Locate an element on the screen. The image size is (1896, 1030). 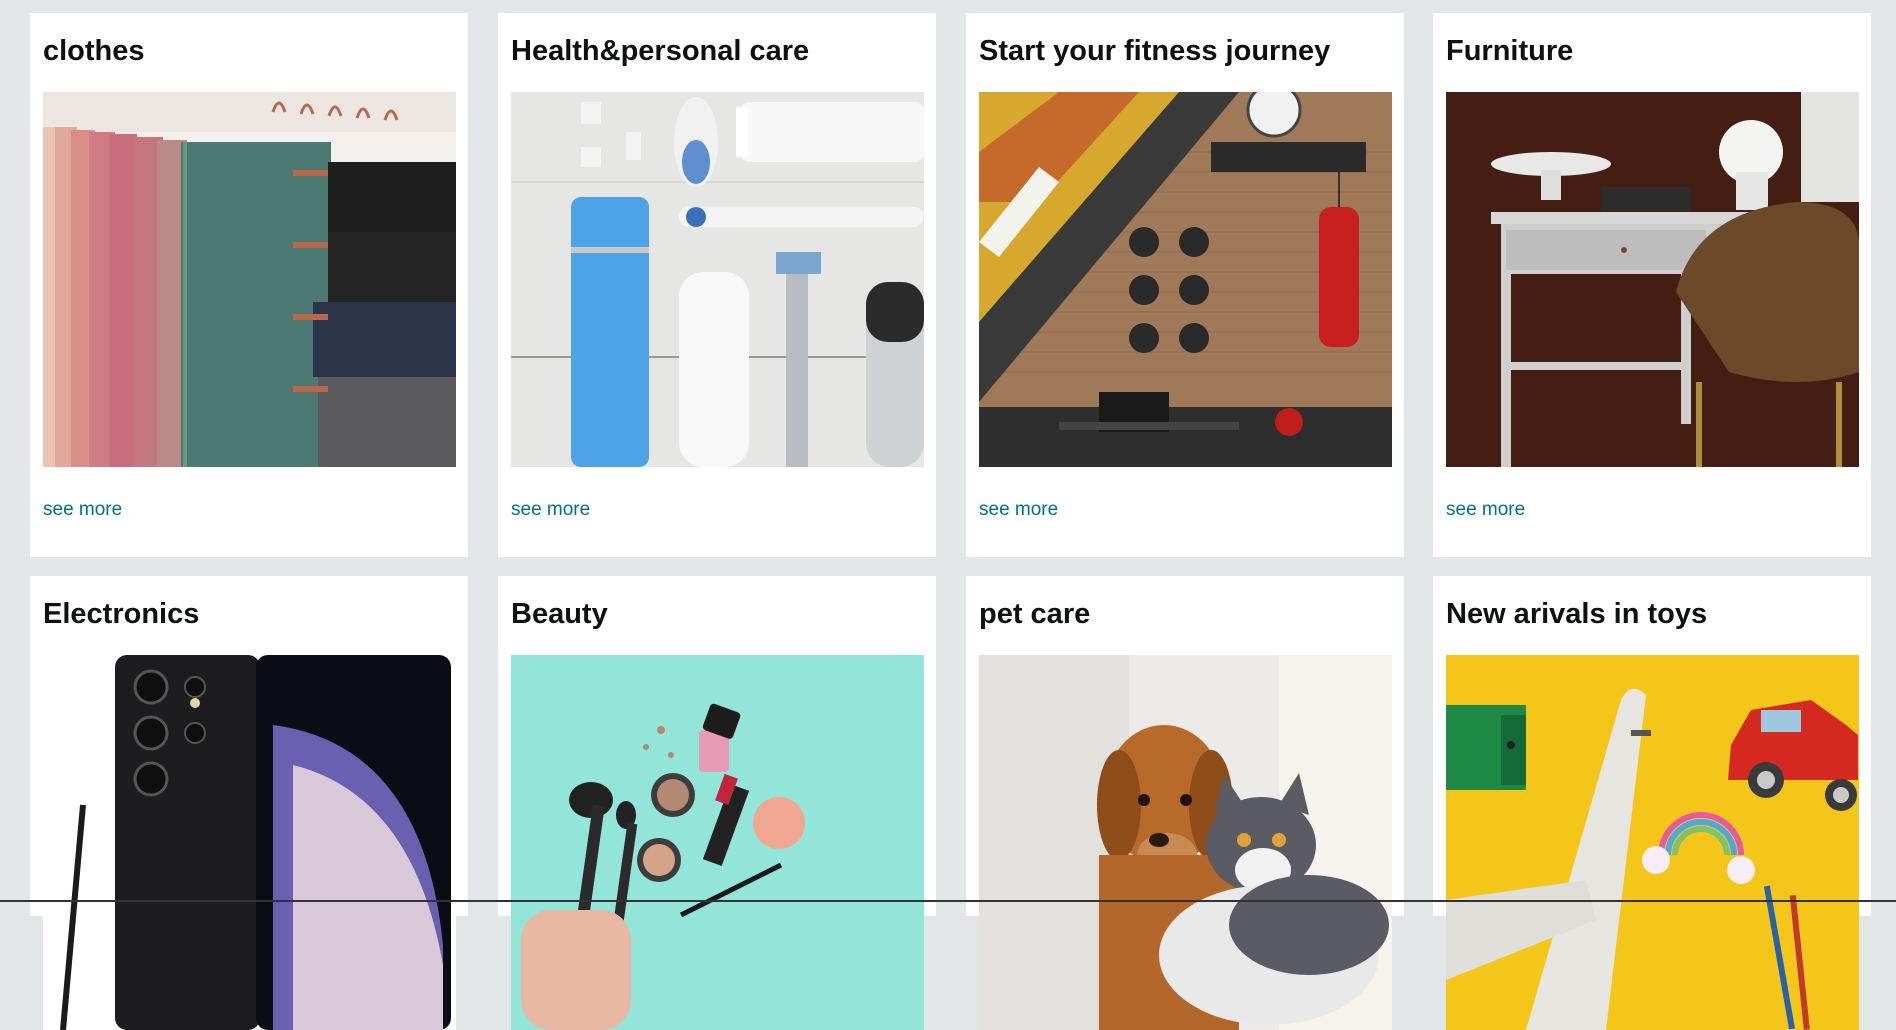
card-toys: New arivals in toys is located at coordinates (1652, 803).